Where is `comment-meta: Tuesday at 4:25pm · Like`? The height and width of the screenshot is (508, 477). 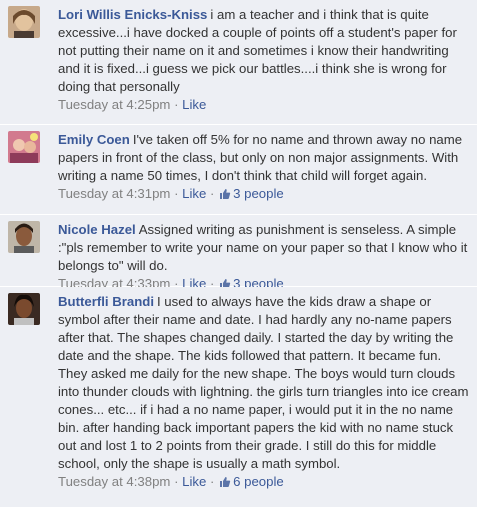 comment-meta: Tuesday at 4:25pm · Like is located at coordinates (263, 105).